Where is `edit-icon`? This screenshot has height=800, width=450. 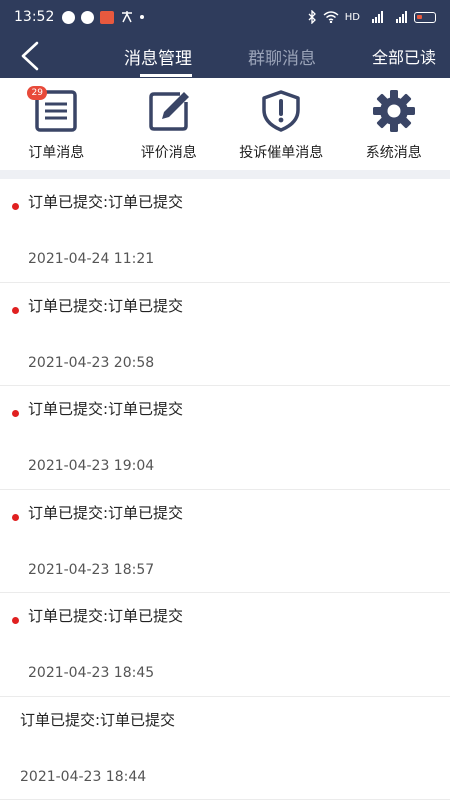 edit-icon is located at coordinates (169, 111).